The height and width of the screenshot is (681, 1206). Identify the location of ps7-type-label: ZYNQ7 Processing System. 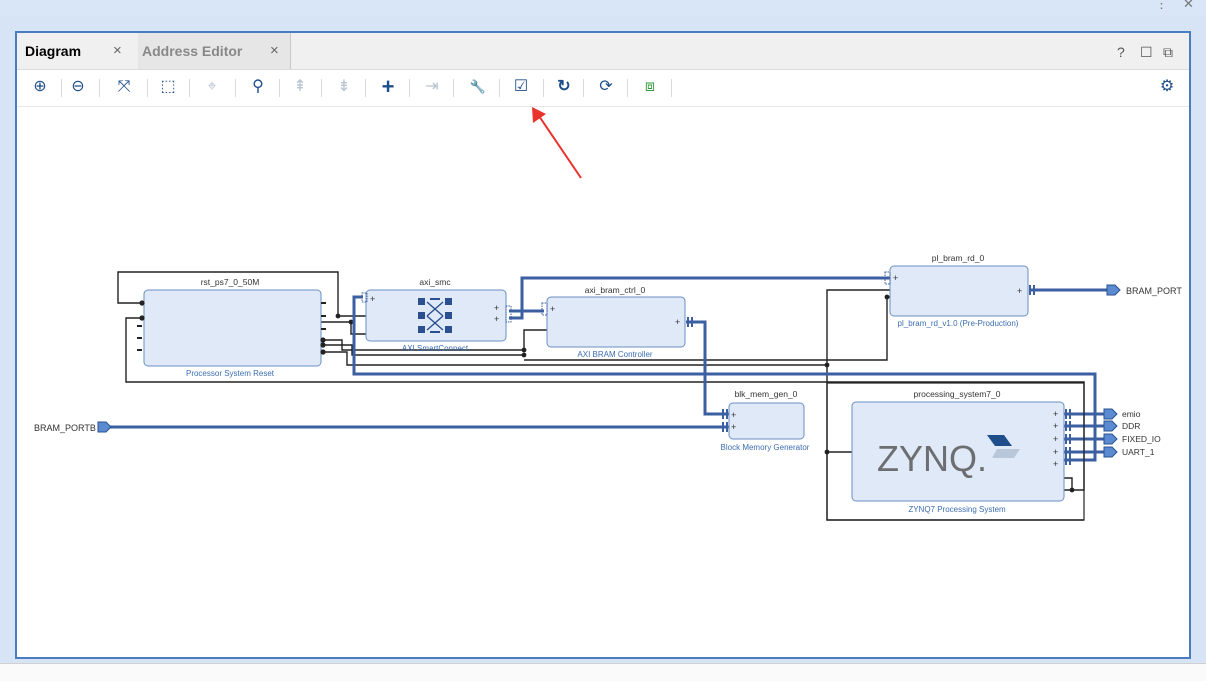
(957, 509).